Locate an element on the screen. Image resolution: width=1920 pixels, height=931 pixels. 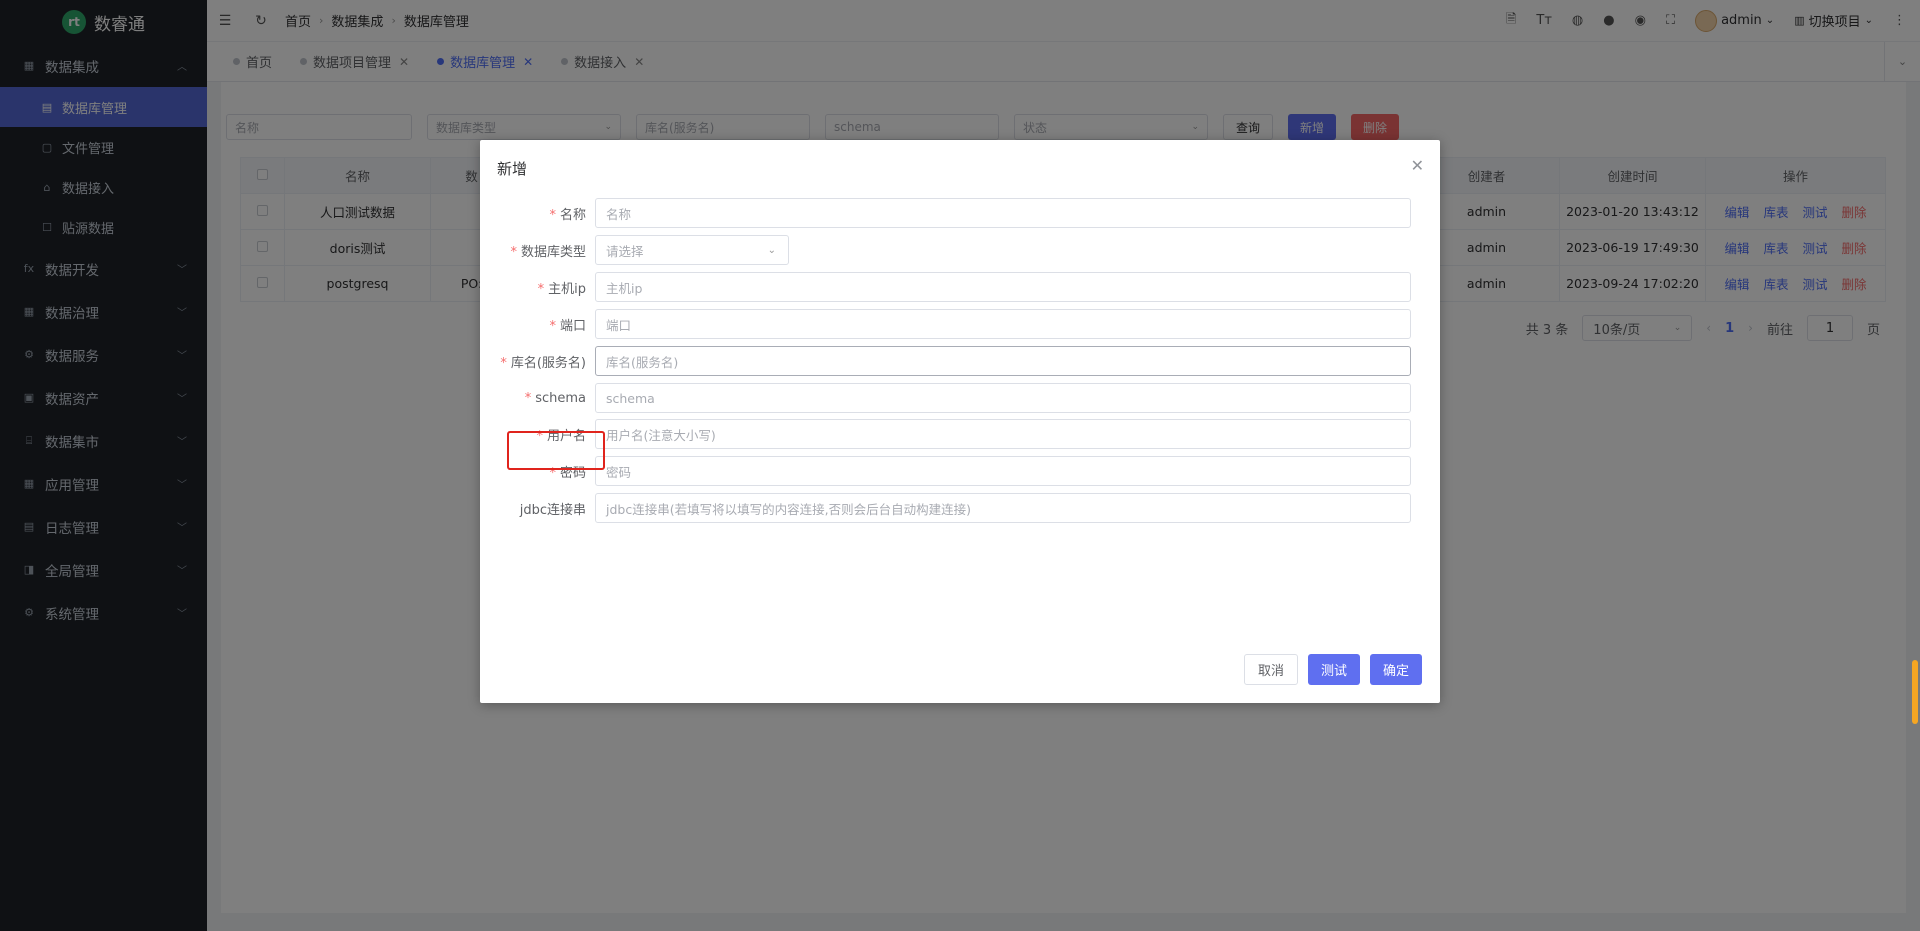
form-row: * schema schema is located at coordinates (960, 398).